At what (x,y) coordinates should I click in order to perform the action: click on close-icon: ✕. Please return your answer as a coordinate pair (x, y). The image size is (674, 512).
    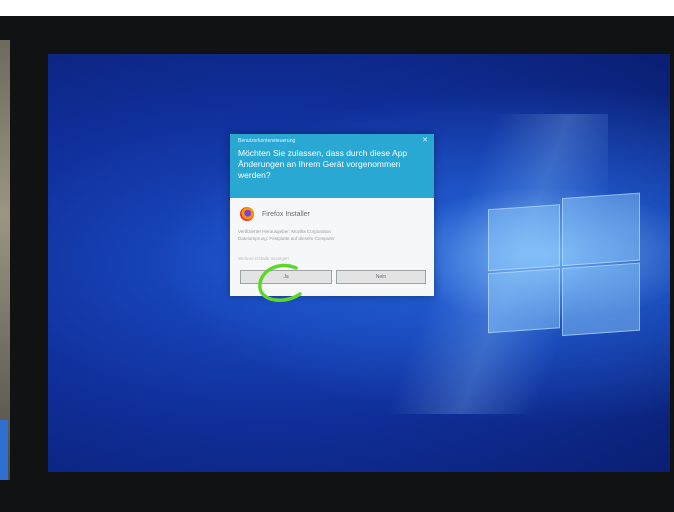
    Looking at the image, I should click on (425, 140).